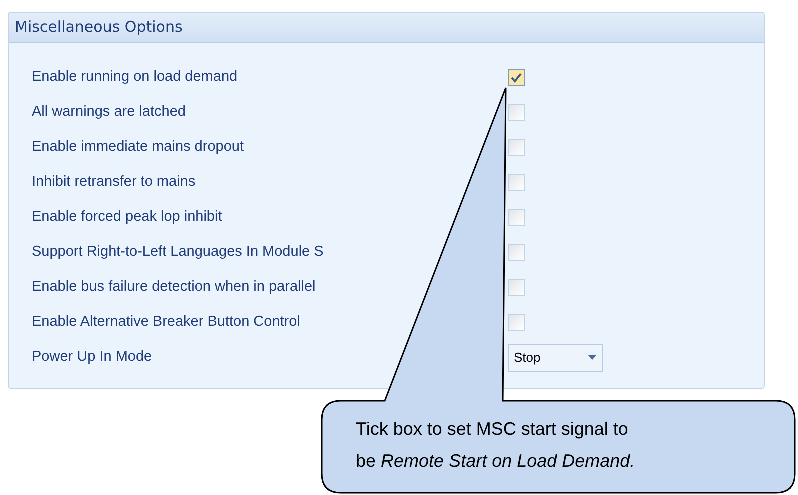 The image size is (798, 495). What do you see at coordinates (555, 358) in the screenshot?
I see `mode-dropdown: Stop` at bounding box center [555, 358].